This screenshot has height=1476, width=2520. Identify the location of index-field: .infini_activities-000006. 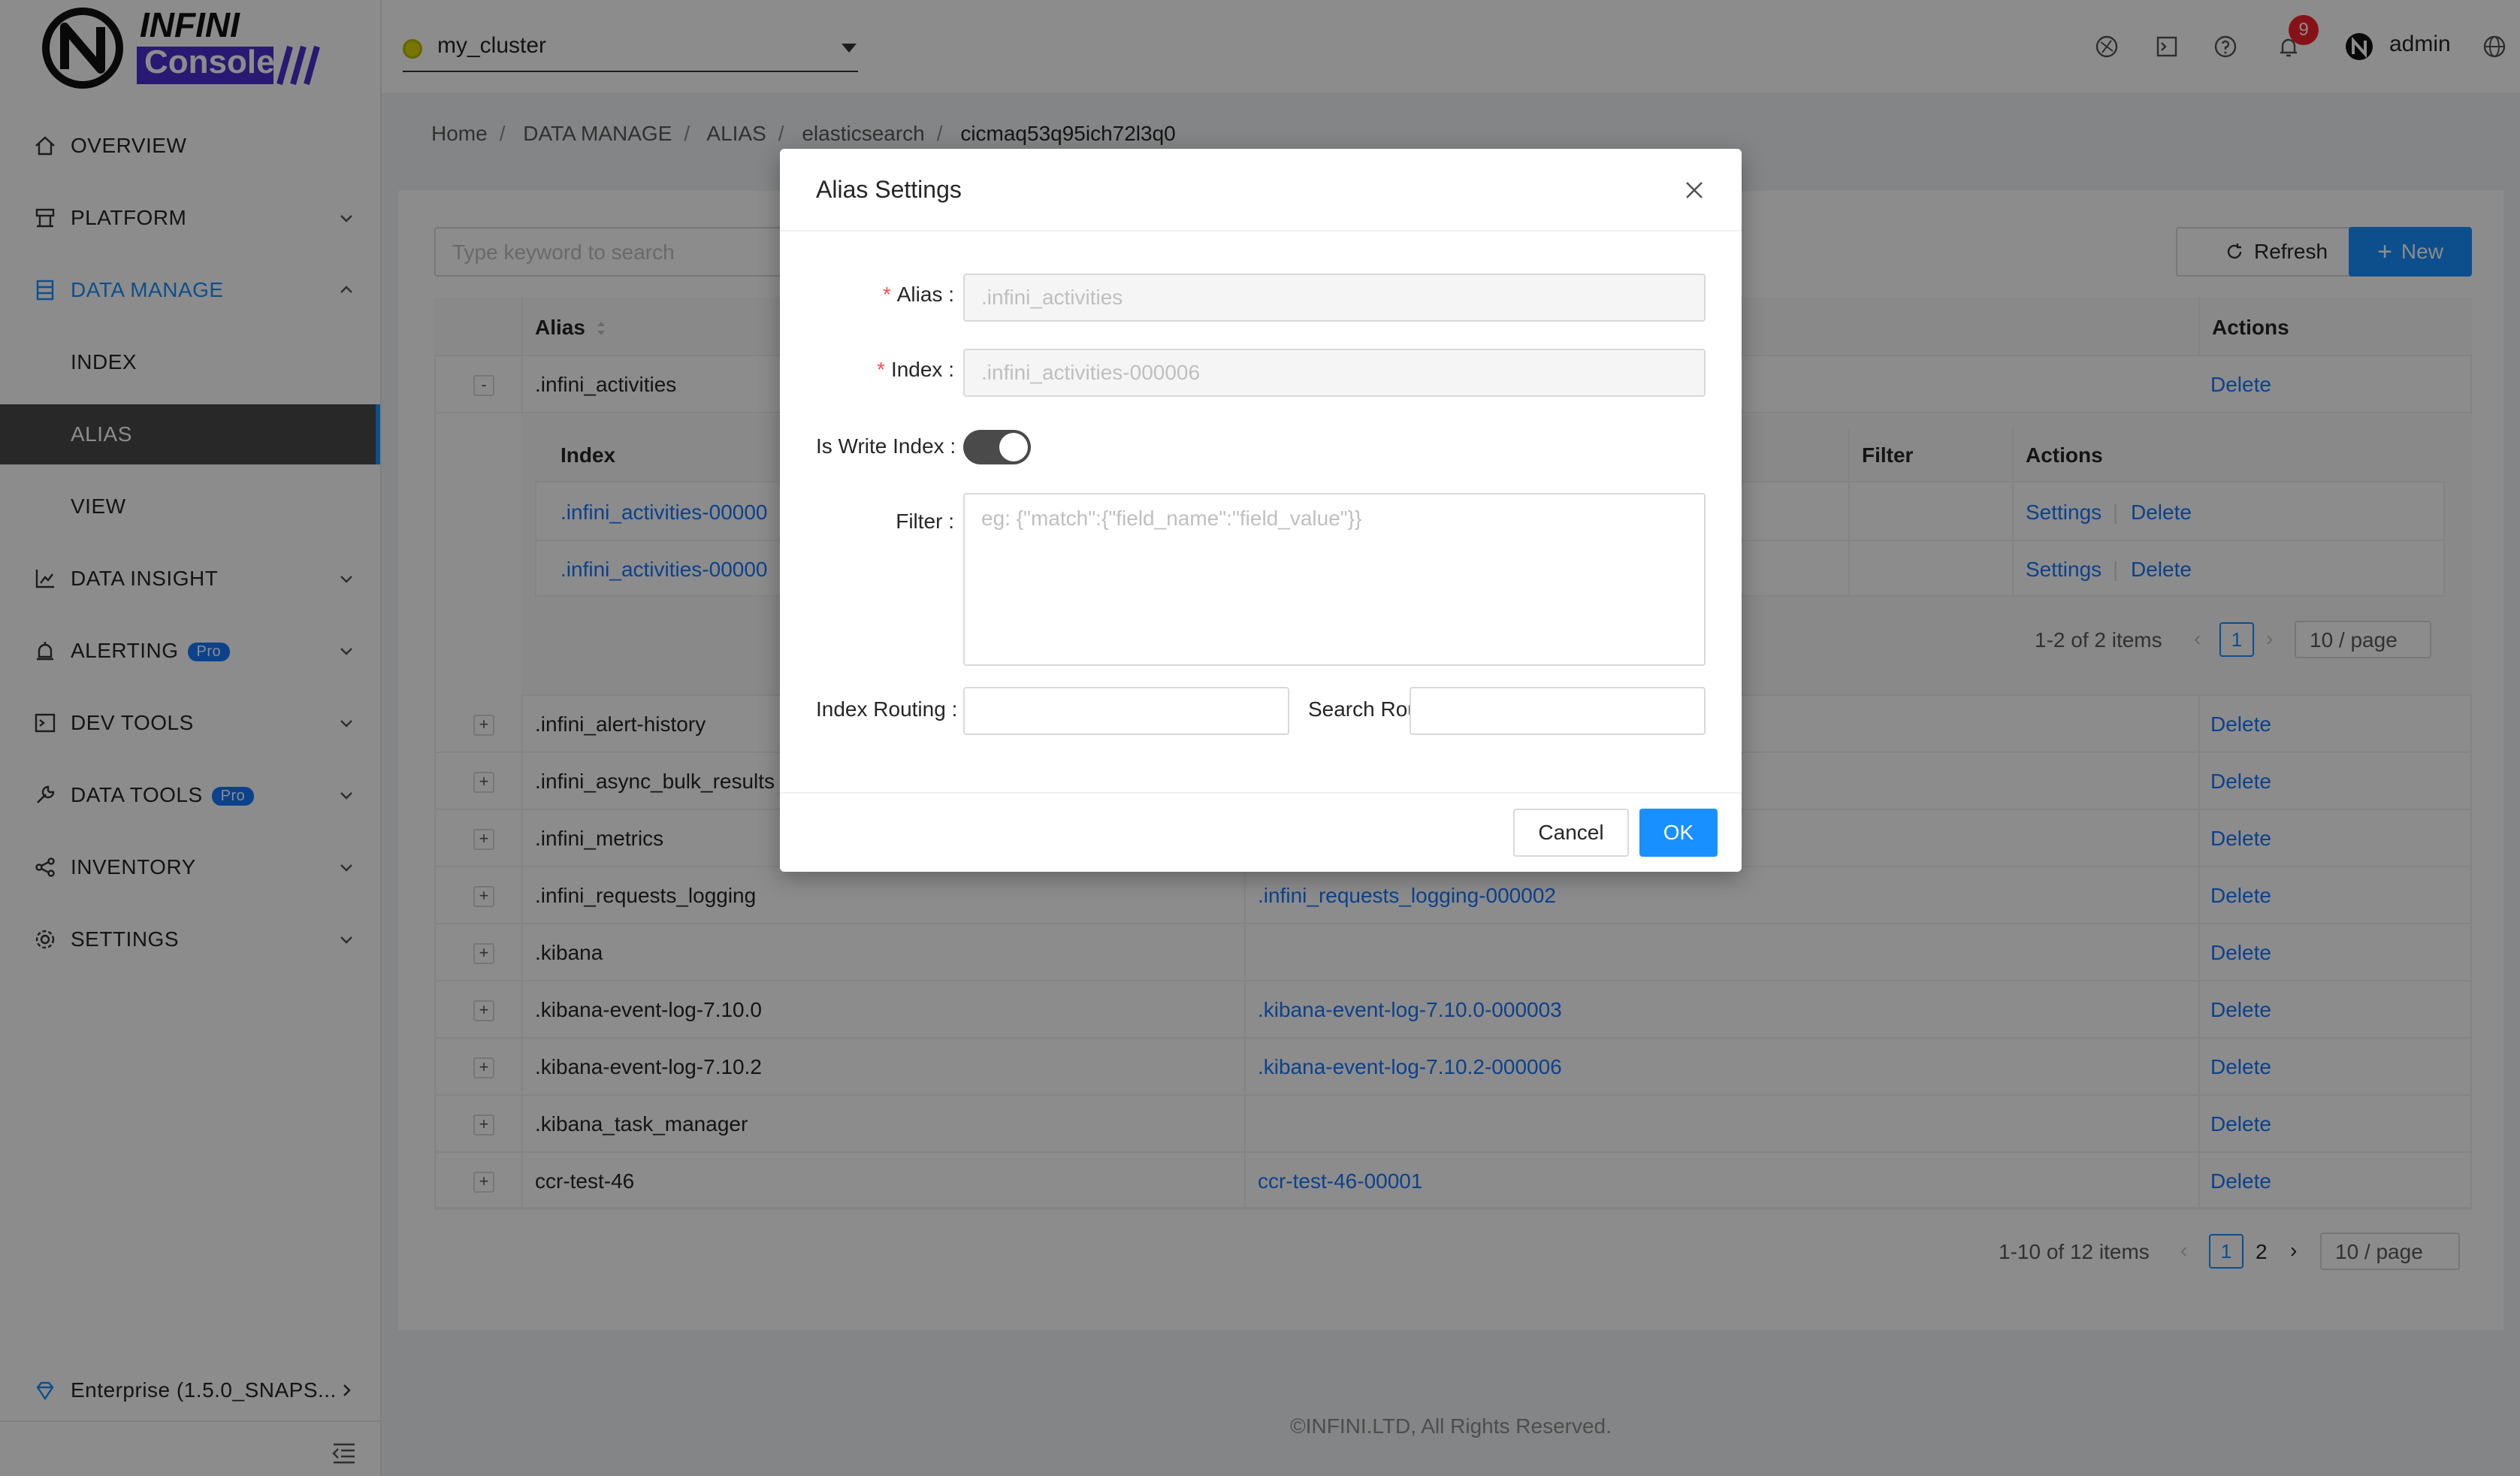
(1334, 373).